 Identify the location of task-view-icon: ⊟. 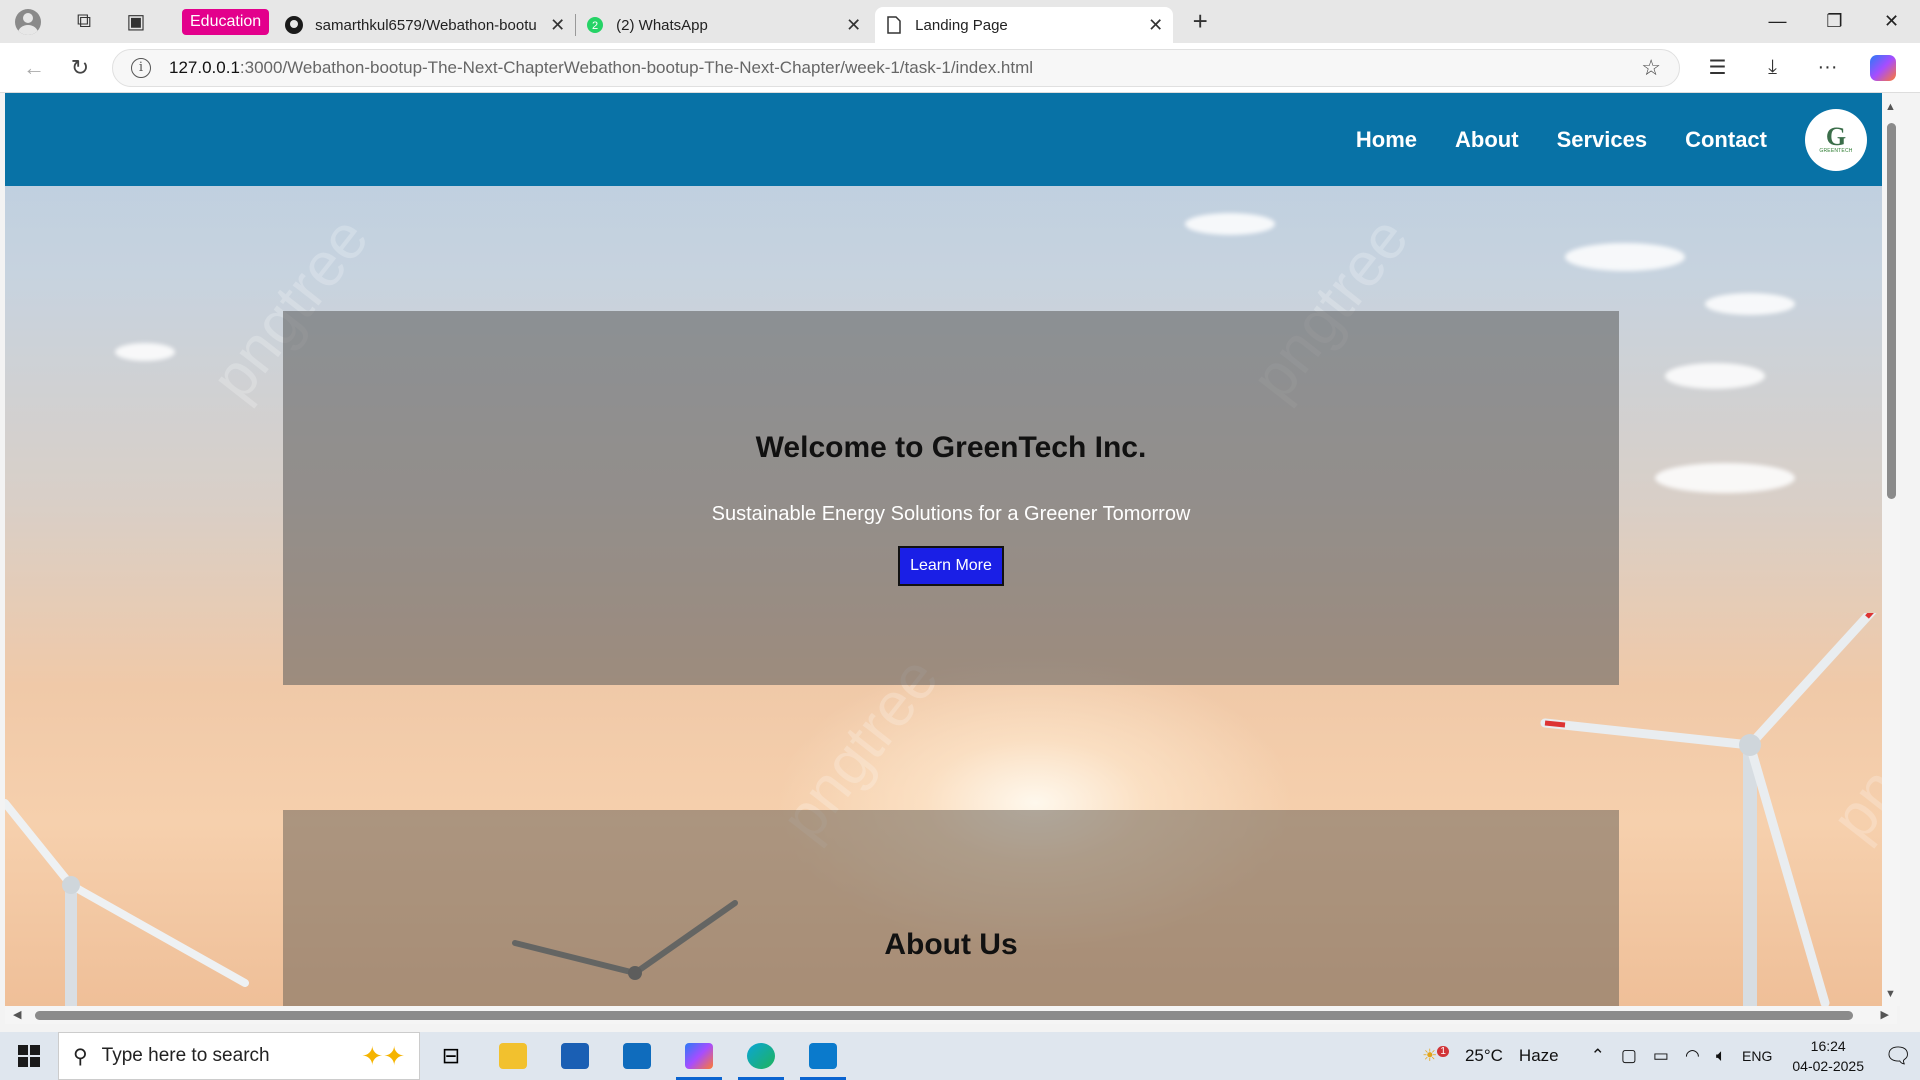
(451, 1056).